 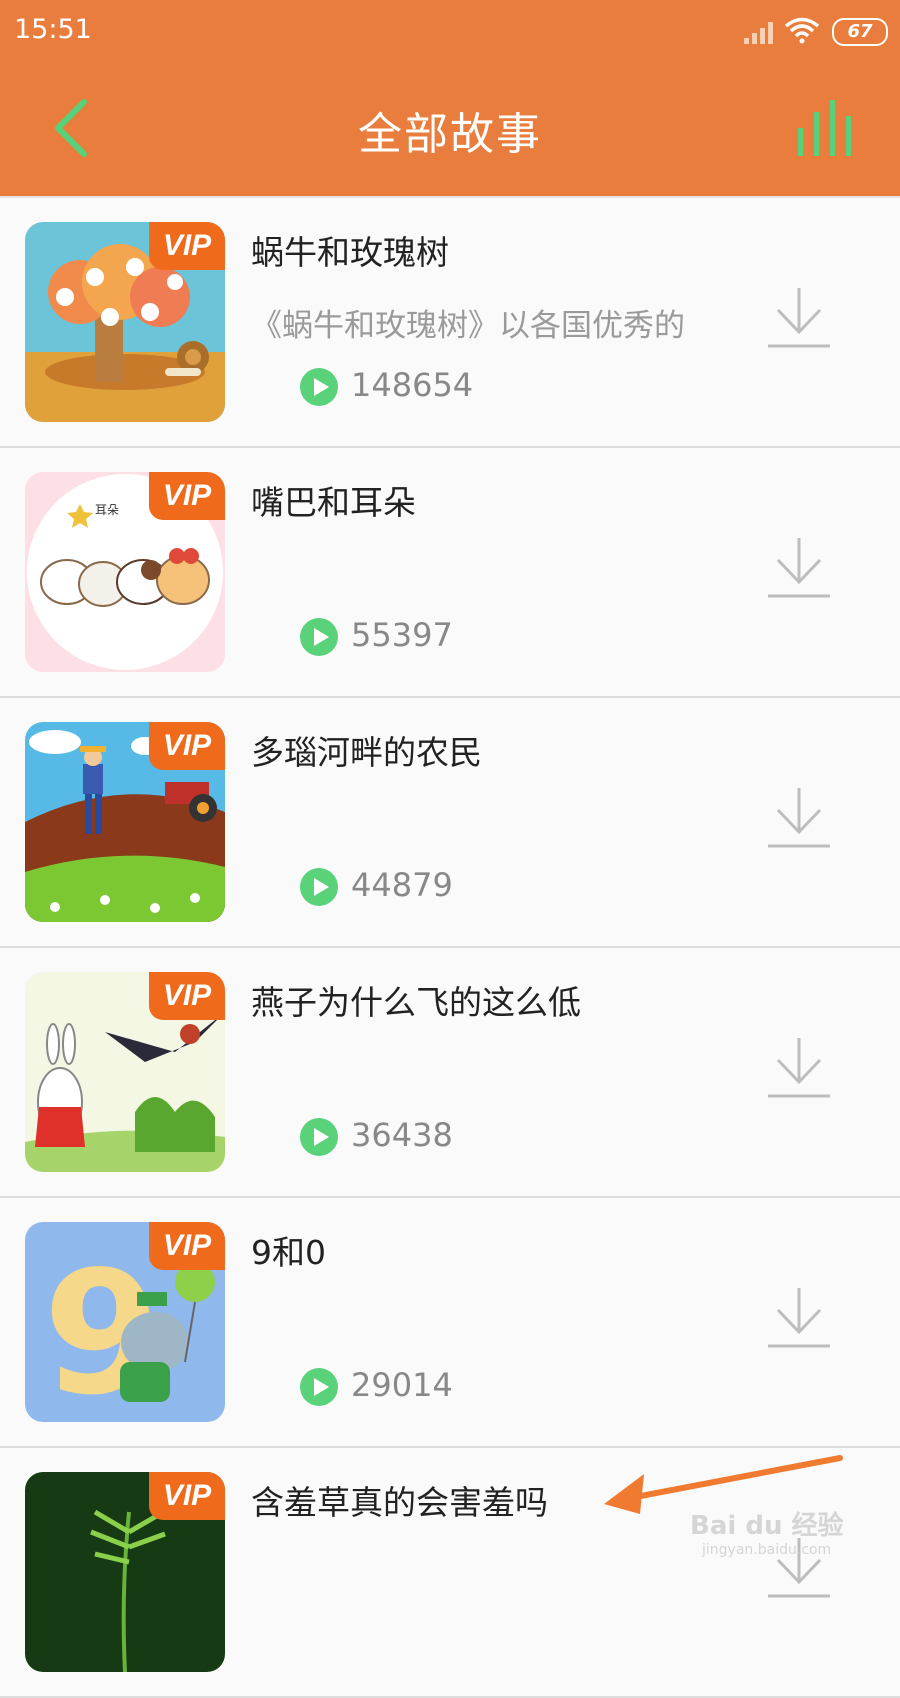 I want to click on watermark: Bai du 经验 jingyan.baidu.com, so click(x=767, y=1531).